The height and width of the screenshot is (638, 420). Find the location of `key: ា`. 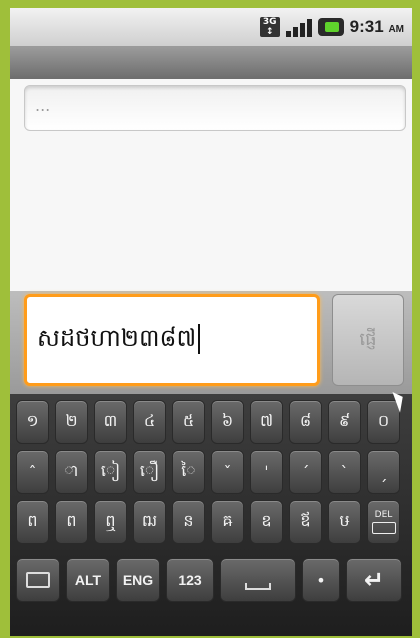

key: ា is located at coordinates (71, 472).